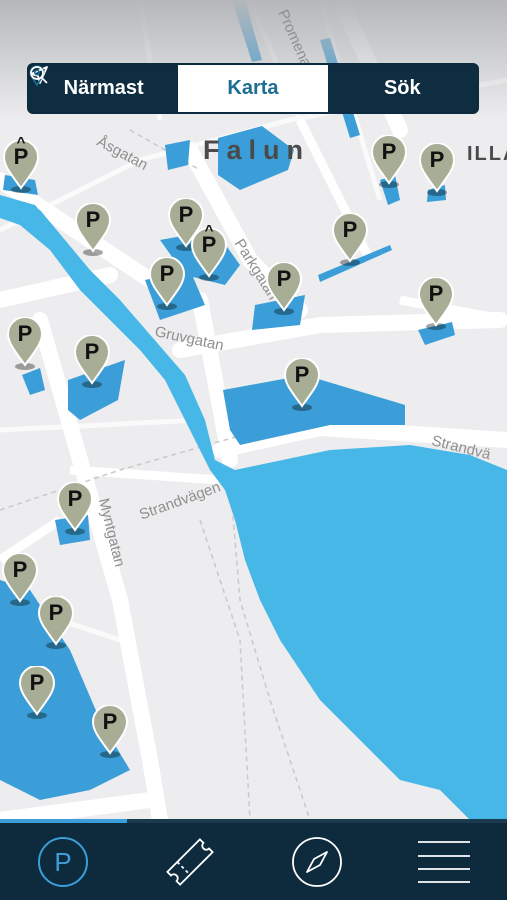  I want to click on compass-icon, so click(316, 861).